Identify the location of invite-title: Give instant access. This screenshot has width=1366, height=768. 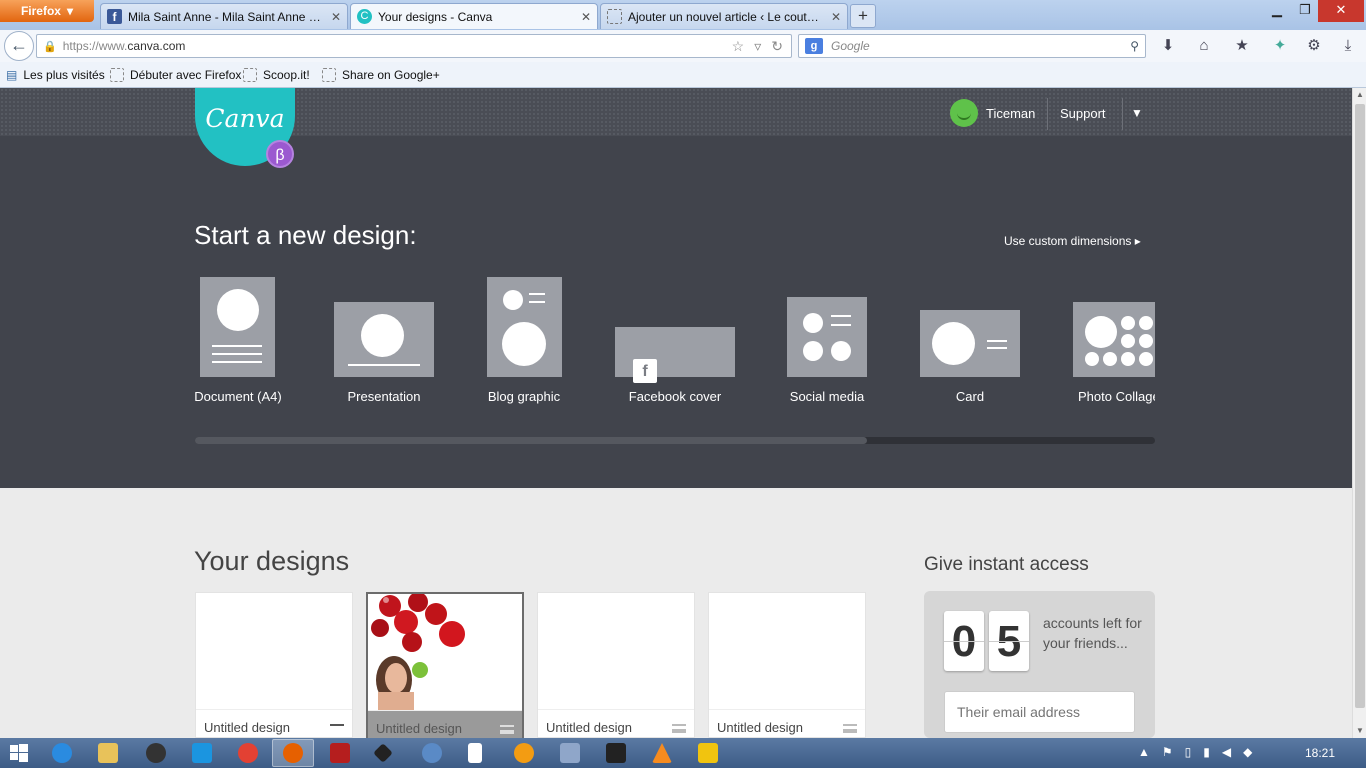
(1006, 564).